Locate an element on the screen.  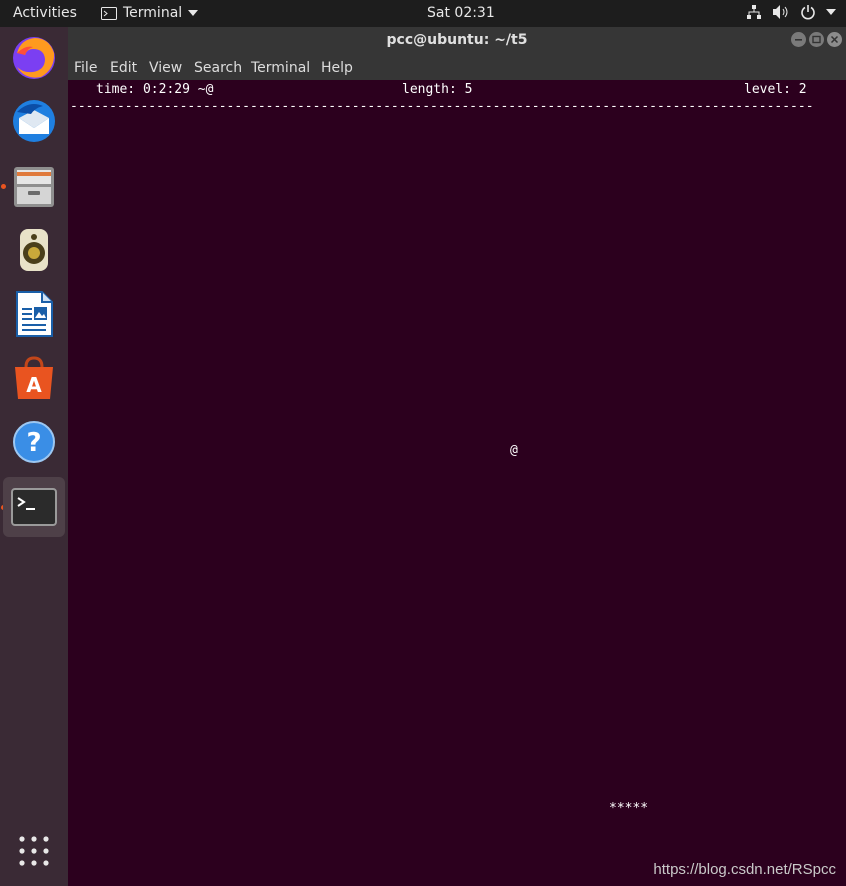
software-center-icon: A is located at coordinates (34, 378).